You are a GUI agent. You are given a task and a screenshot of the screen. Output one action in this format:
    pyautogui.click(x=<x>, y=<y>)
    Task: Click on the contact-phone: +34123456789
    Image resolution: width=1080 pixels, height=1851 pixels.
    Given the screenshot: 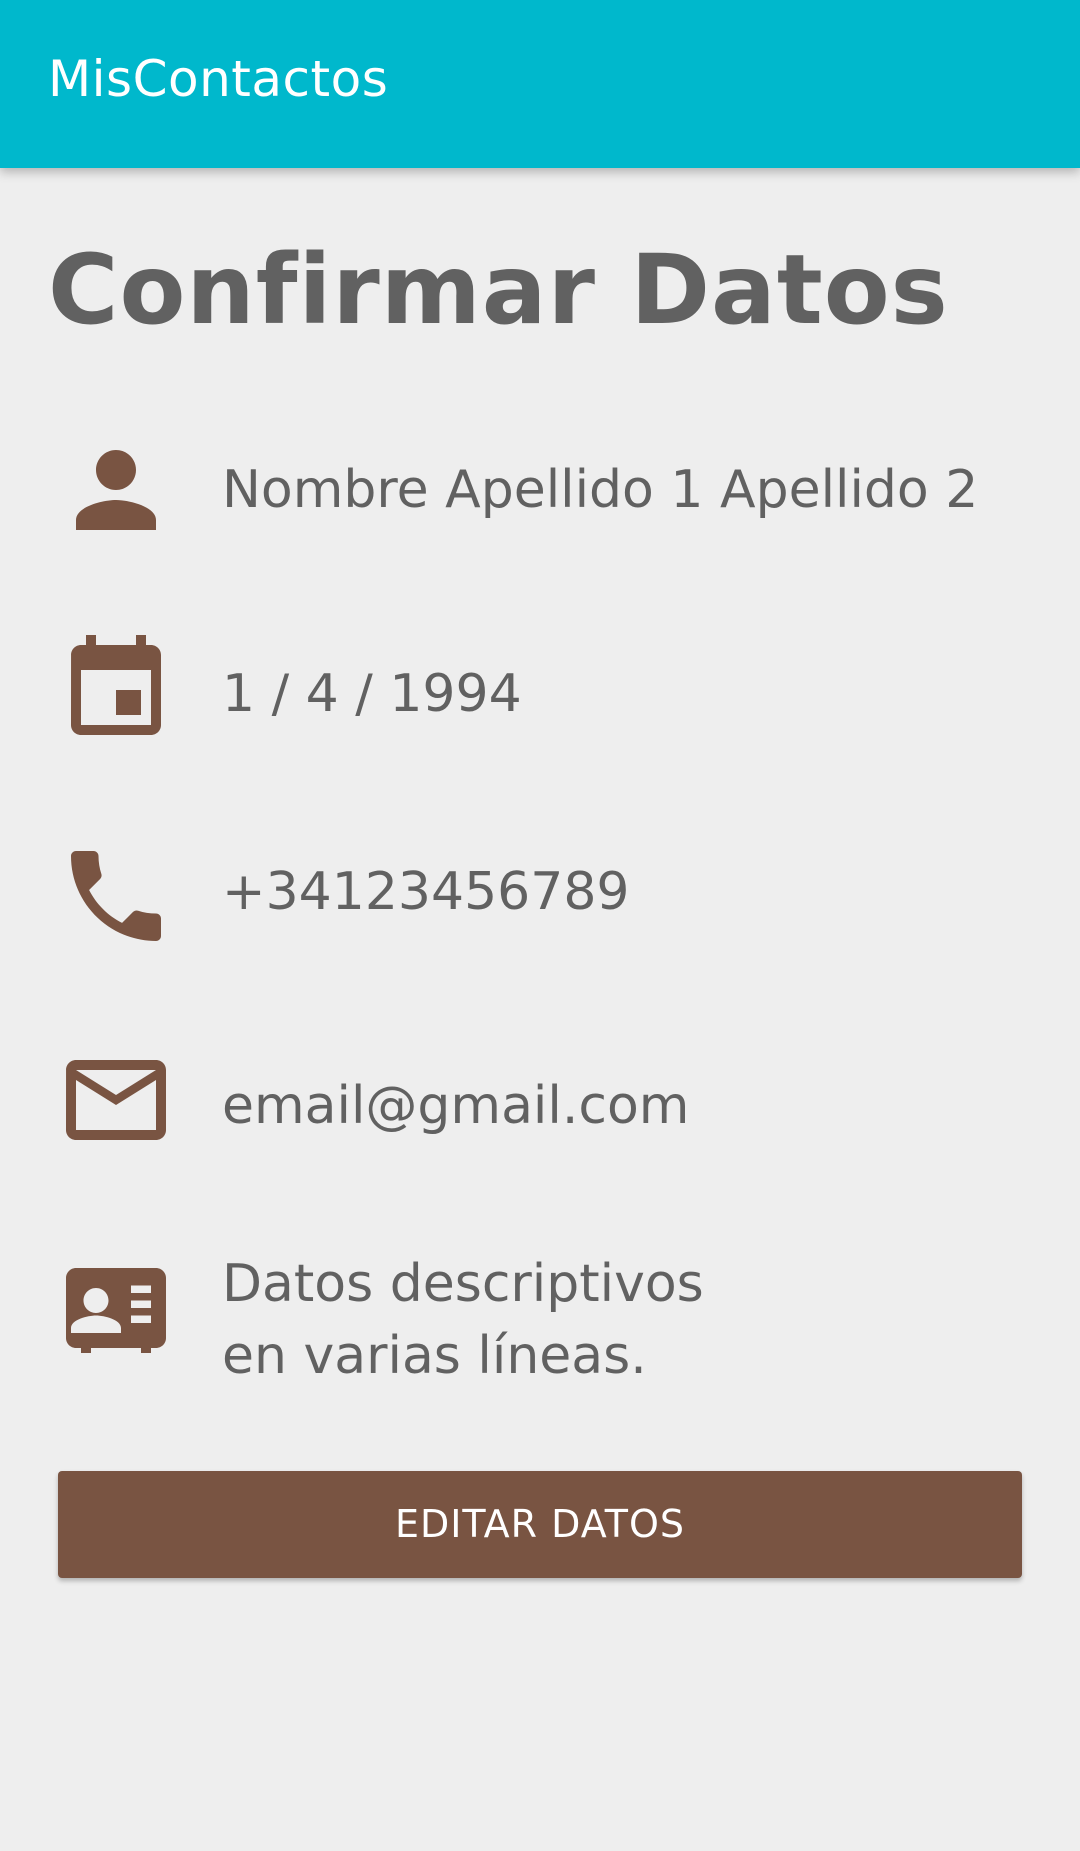 What is the action you would take?
    pyautogui.click(x=426, y=892)
    